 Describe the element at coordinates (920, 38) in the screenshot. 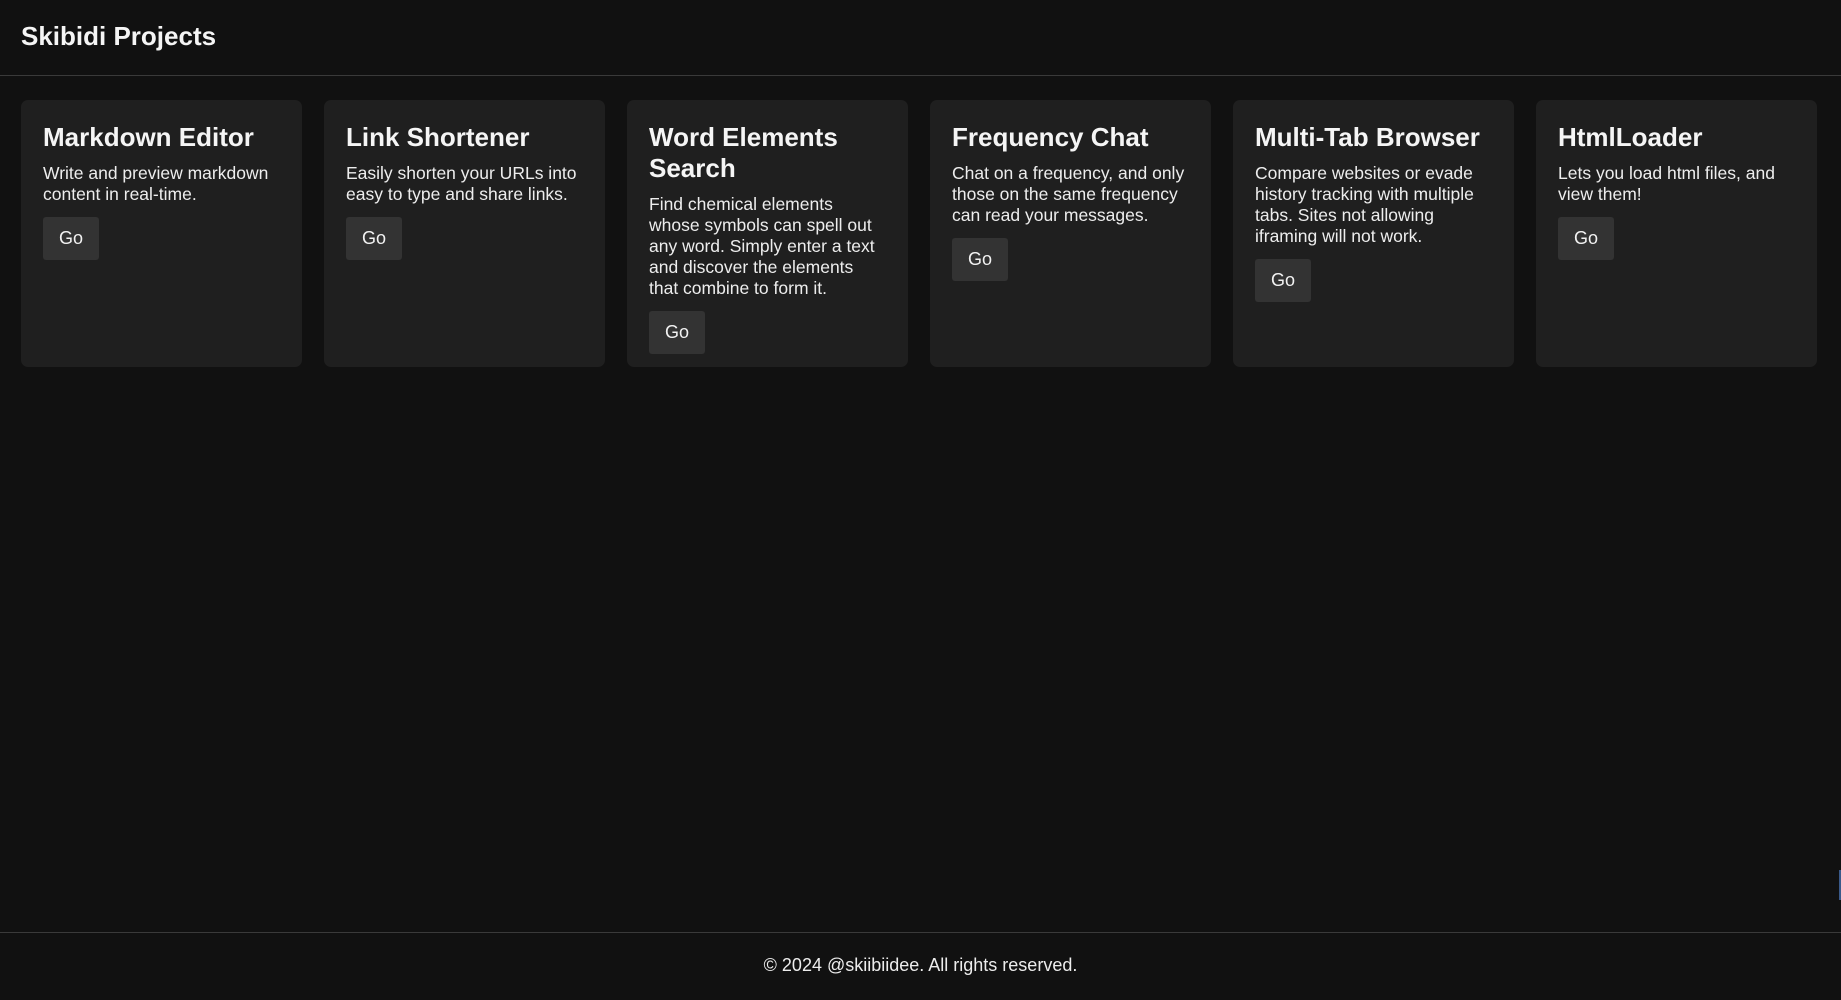

I see `site-header: Skibidi Projects` at that location.